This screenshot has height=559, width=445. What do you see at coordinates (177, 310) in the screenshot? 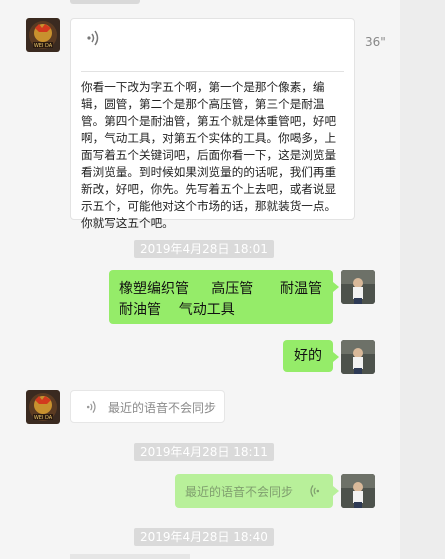
I see `message-text-line: 耐油管 气动工具` at bounding box center [177, 310].